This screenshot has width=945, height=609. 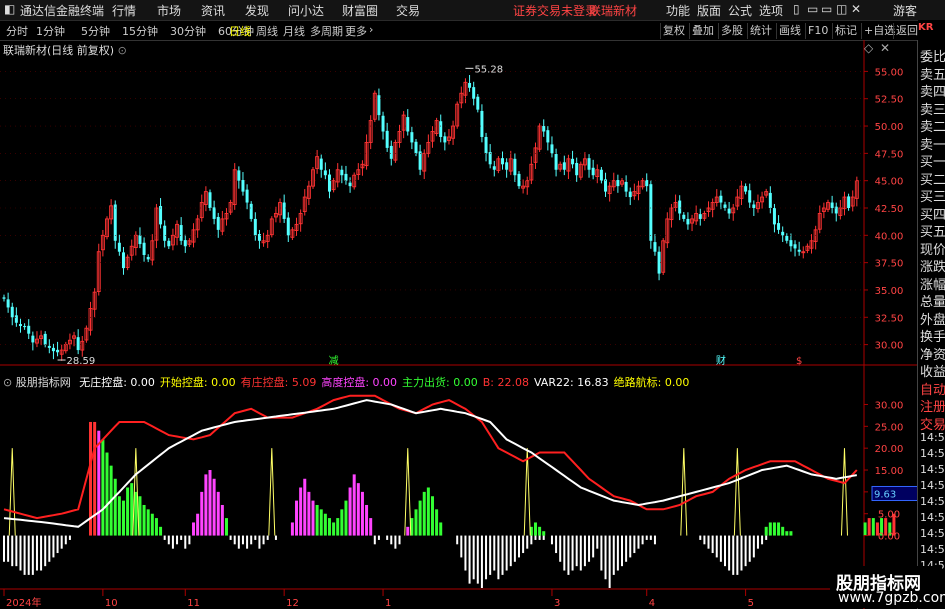 I want to click on tongji-button: 统计, so click(x=760, y=31).